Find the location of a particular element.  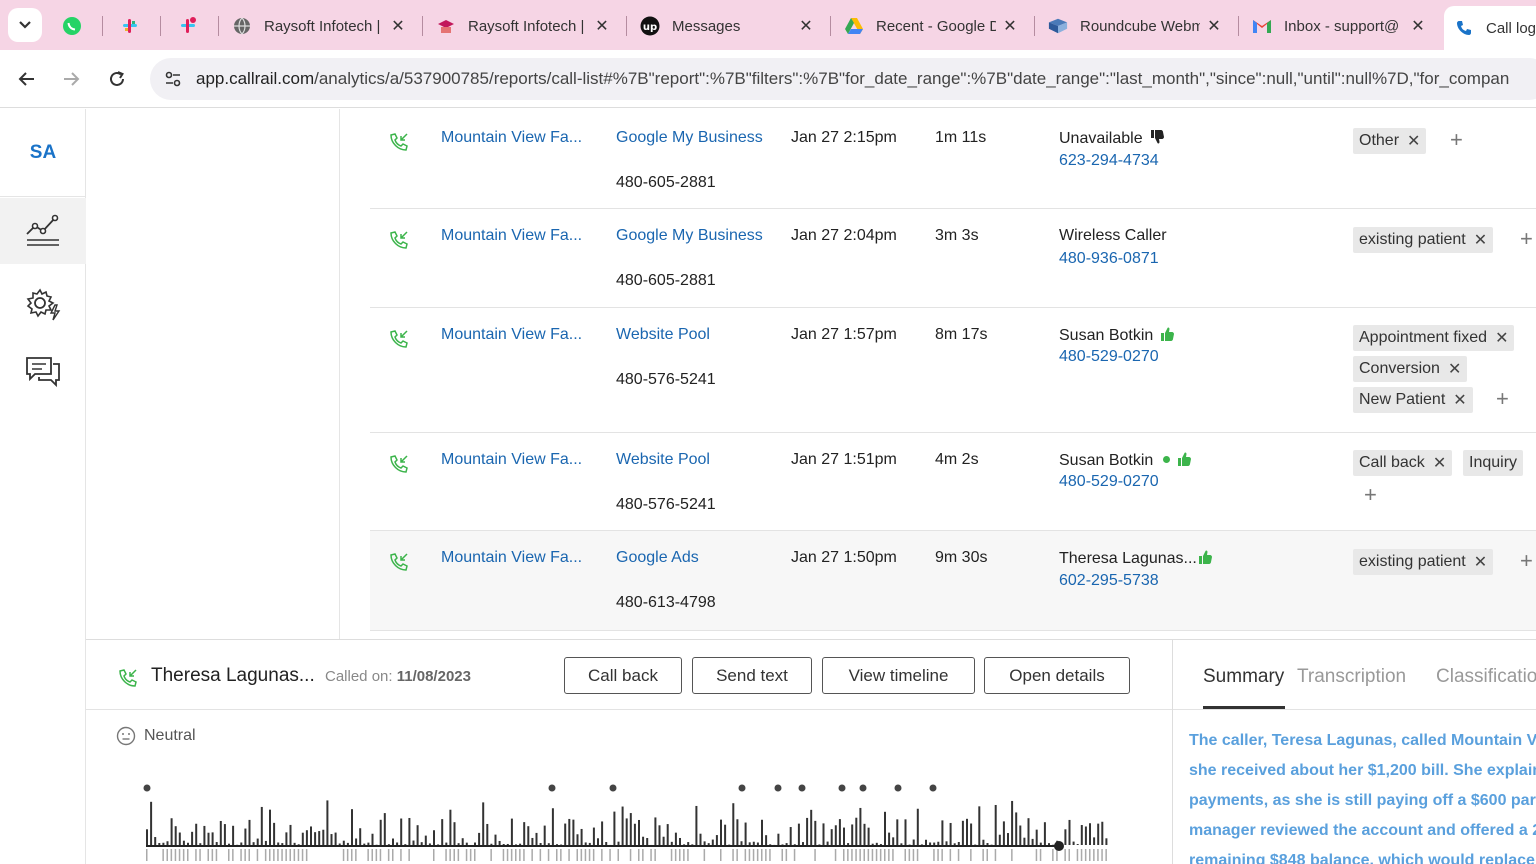

caller-number: 480-936-0871 is located at coordinates (1109, 259).